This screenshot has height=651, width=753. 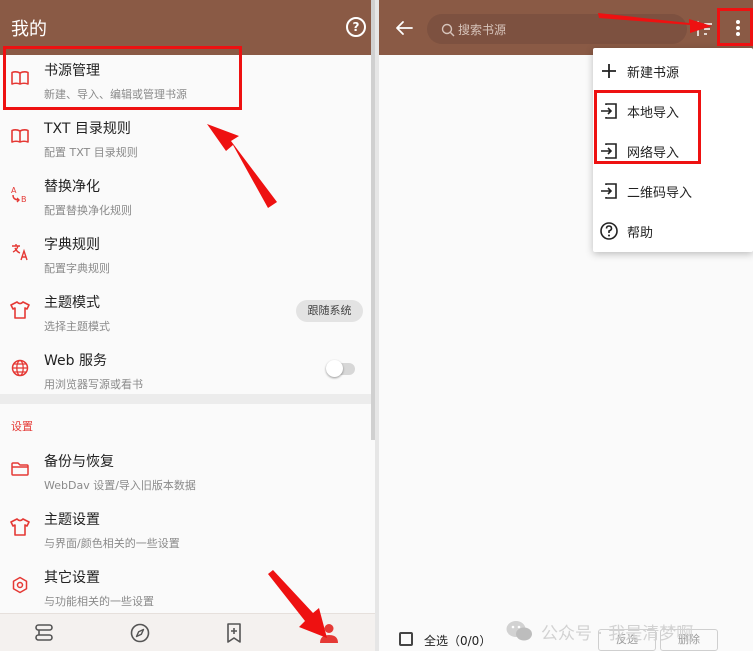 I want to click on nav-bookshelf, so click(x=44, y=633).